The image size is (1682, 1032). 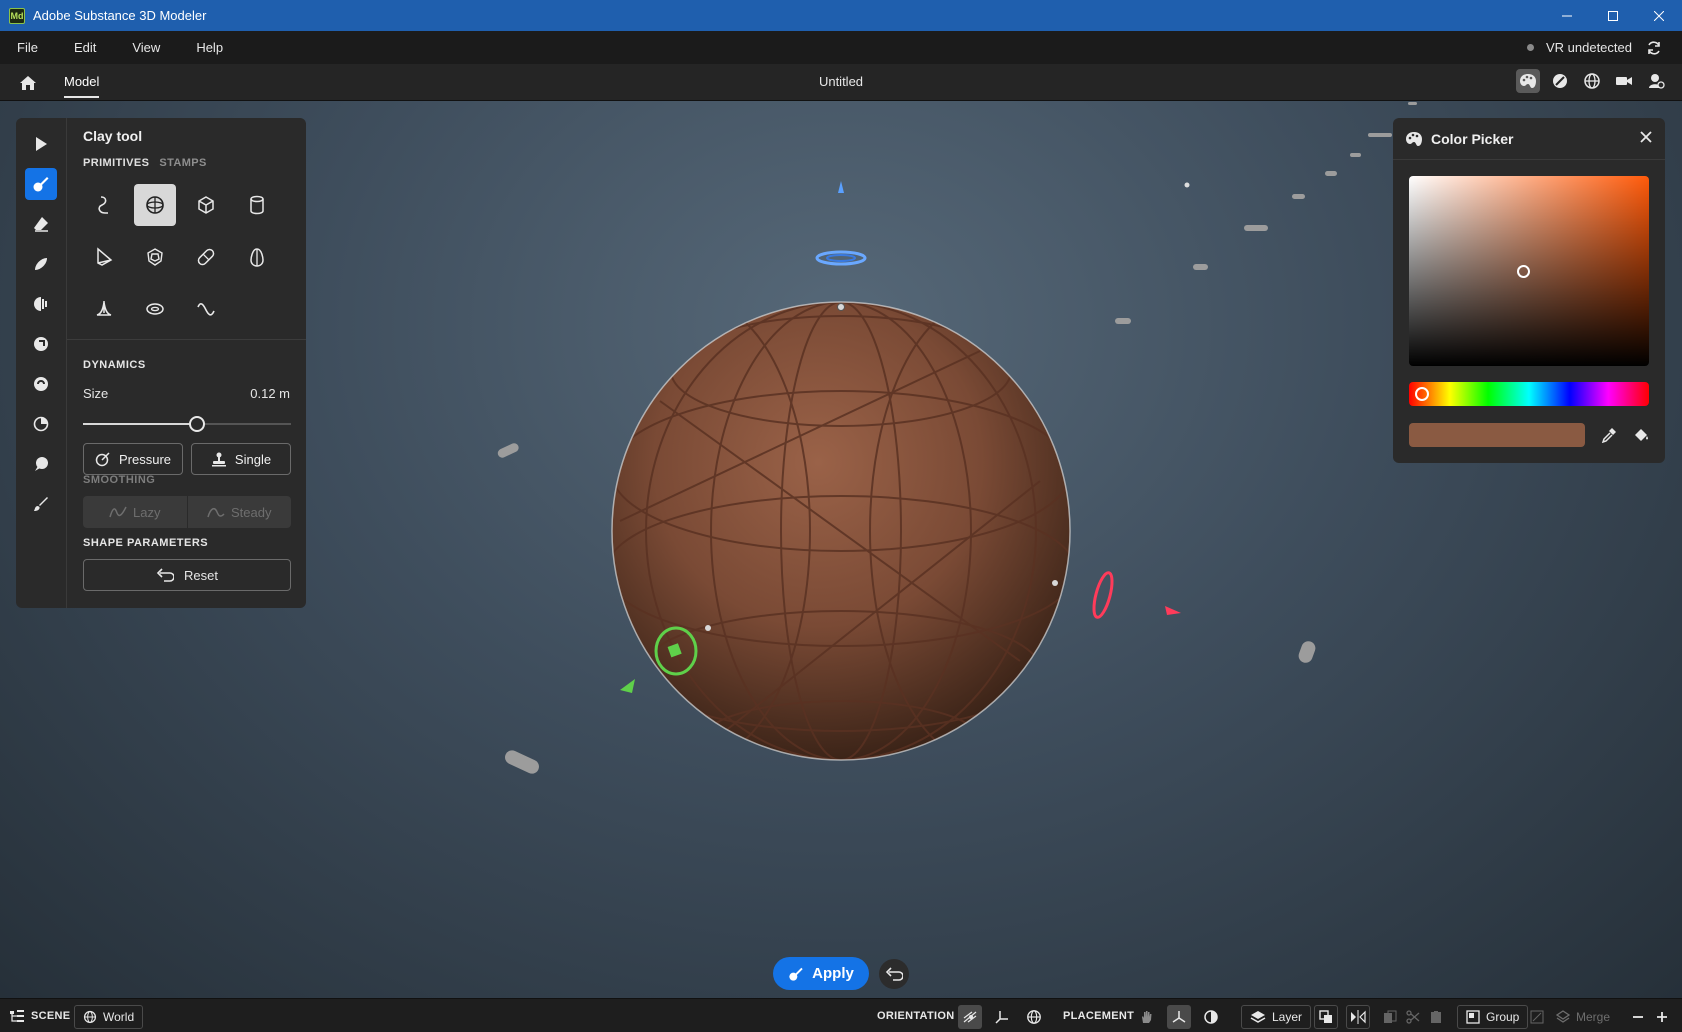 I want to click on saturation-value-cursor, so click(x=1523, y=271).